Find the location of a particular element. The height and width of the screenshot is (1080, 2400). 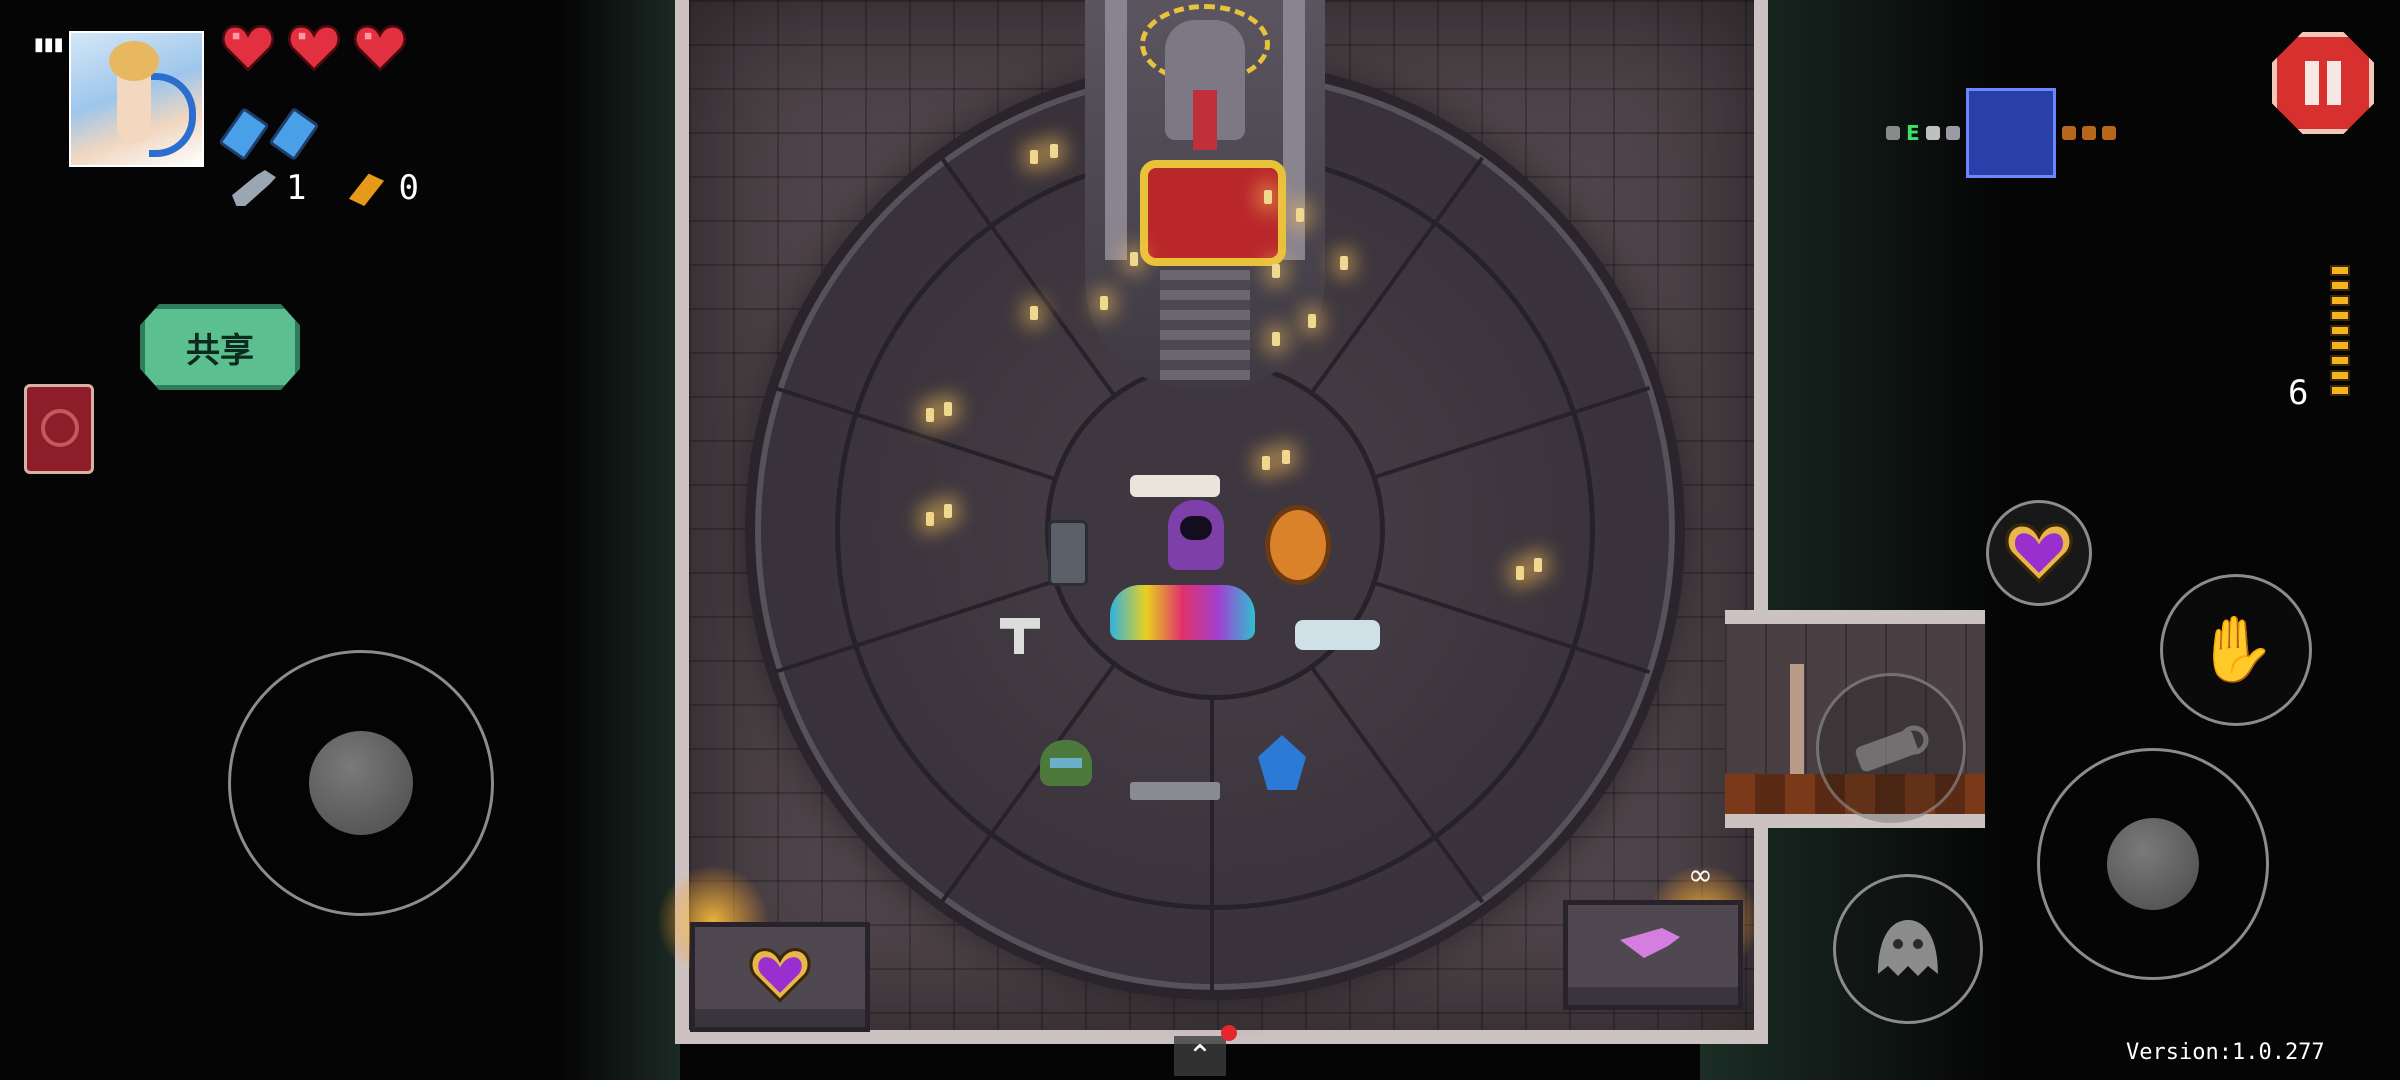

movement-joystick-knob is located at coordinates (361, 783).